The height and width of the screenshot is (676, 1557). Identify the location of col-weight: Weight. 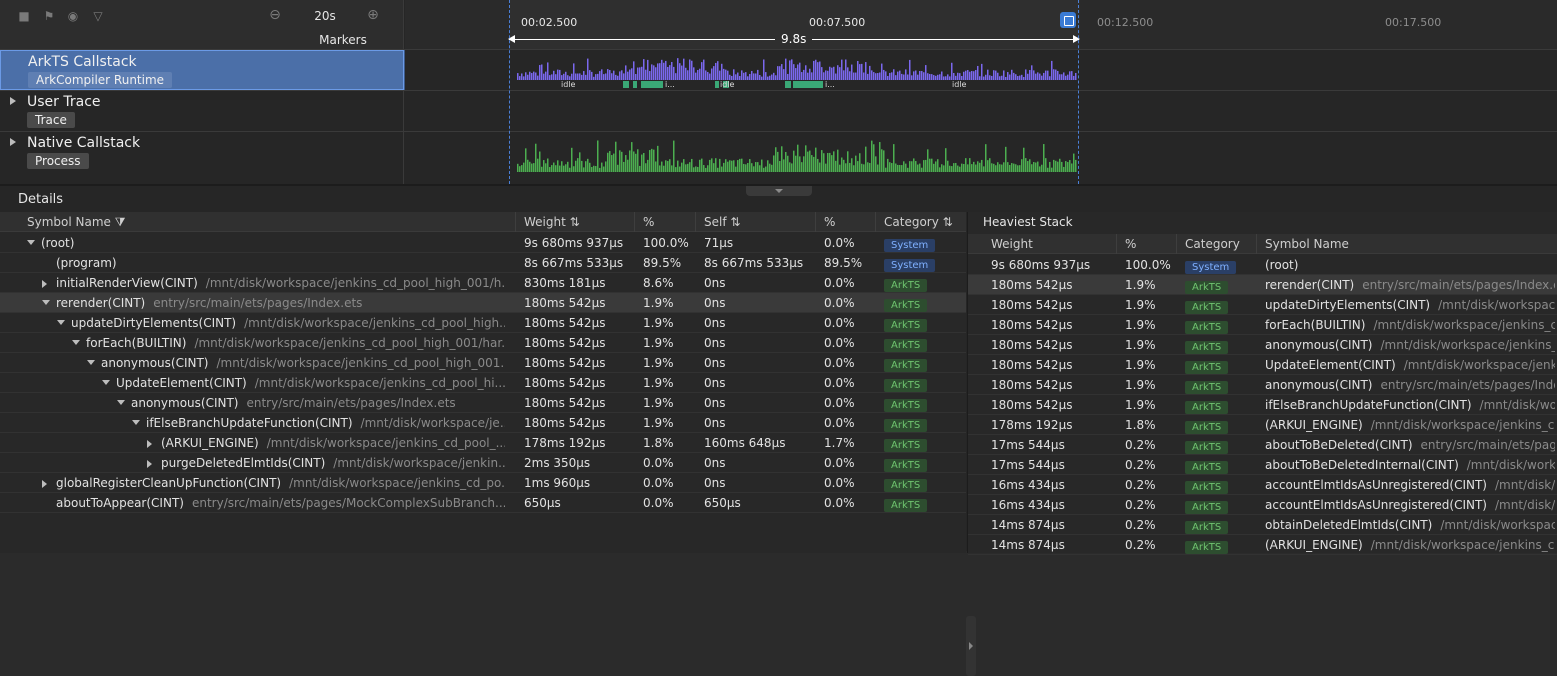
(1012, 244).